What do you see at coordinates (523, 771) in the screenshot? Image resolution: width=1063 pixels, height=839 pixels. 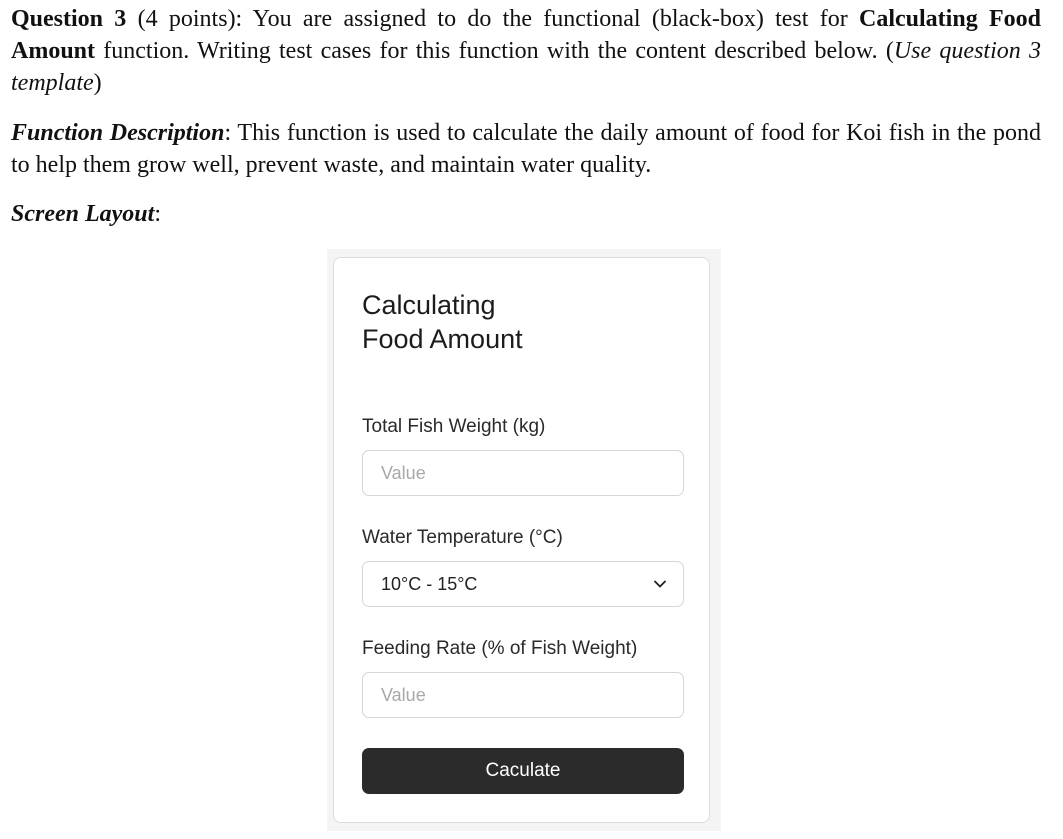 I see `calculate-button: Caculate` at bounding box center [523, 771].